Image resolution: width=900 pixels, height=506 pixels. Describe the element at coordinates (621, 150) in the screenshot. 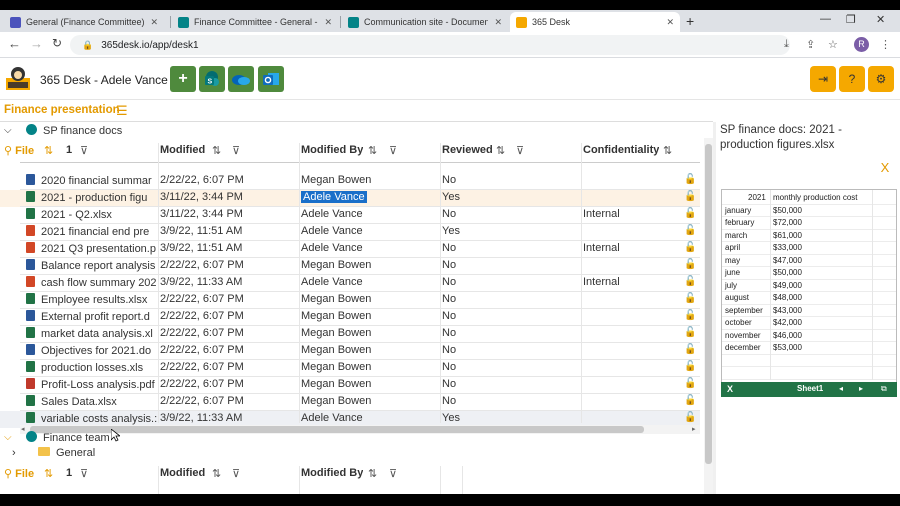

I see `confidentiality-column-header: Confidentiality` at that location.